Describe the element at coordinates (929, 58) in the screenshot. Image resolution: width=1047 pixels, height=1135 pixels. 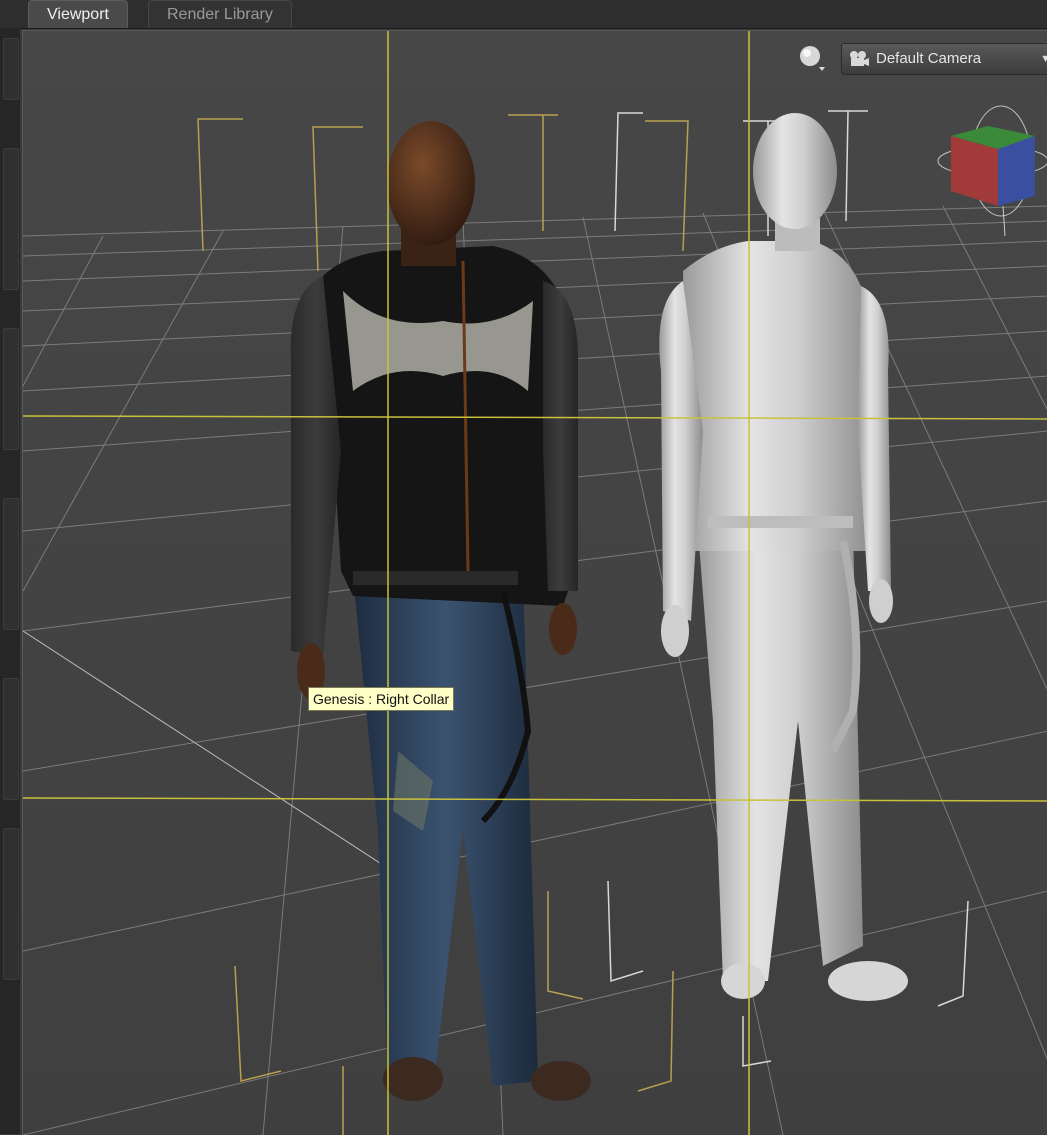
I see `camera-select-label: Default Camera` at that location.